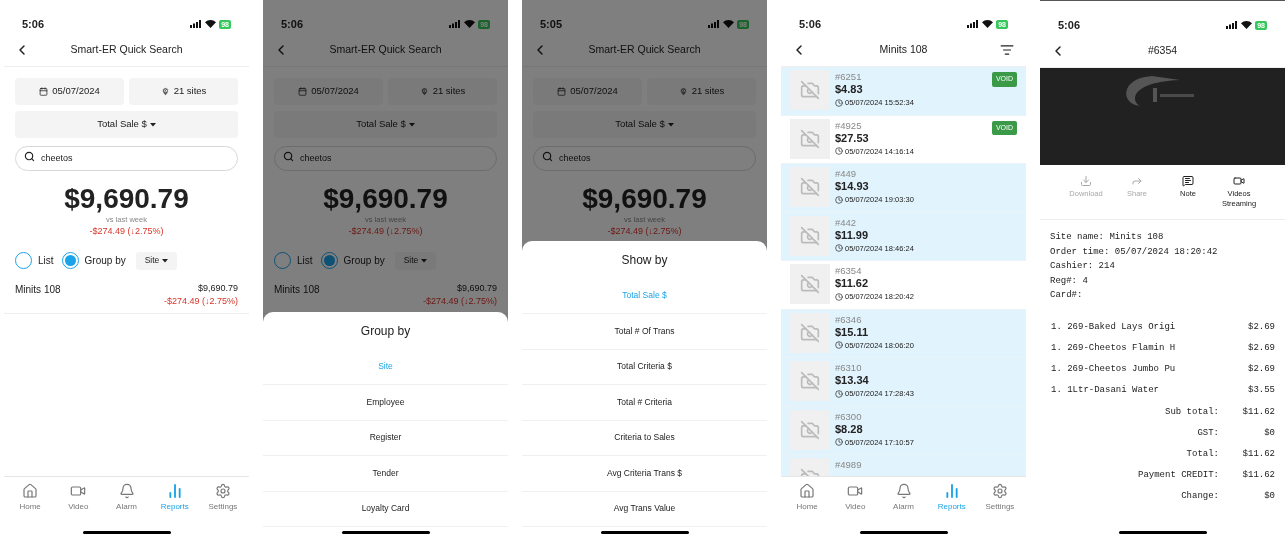  What do you see at coordinates (126, 49) in the screenshot?
I see `screen-title: Smart-ER Quick Search` at bounding box center [126, 49].